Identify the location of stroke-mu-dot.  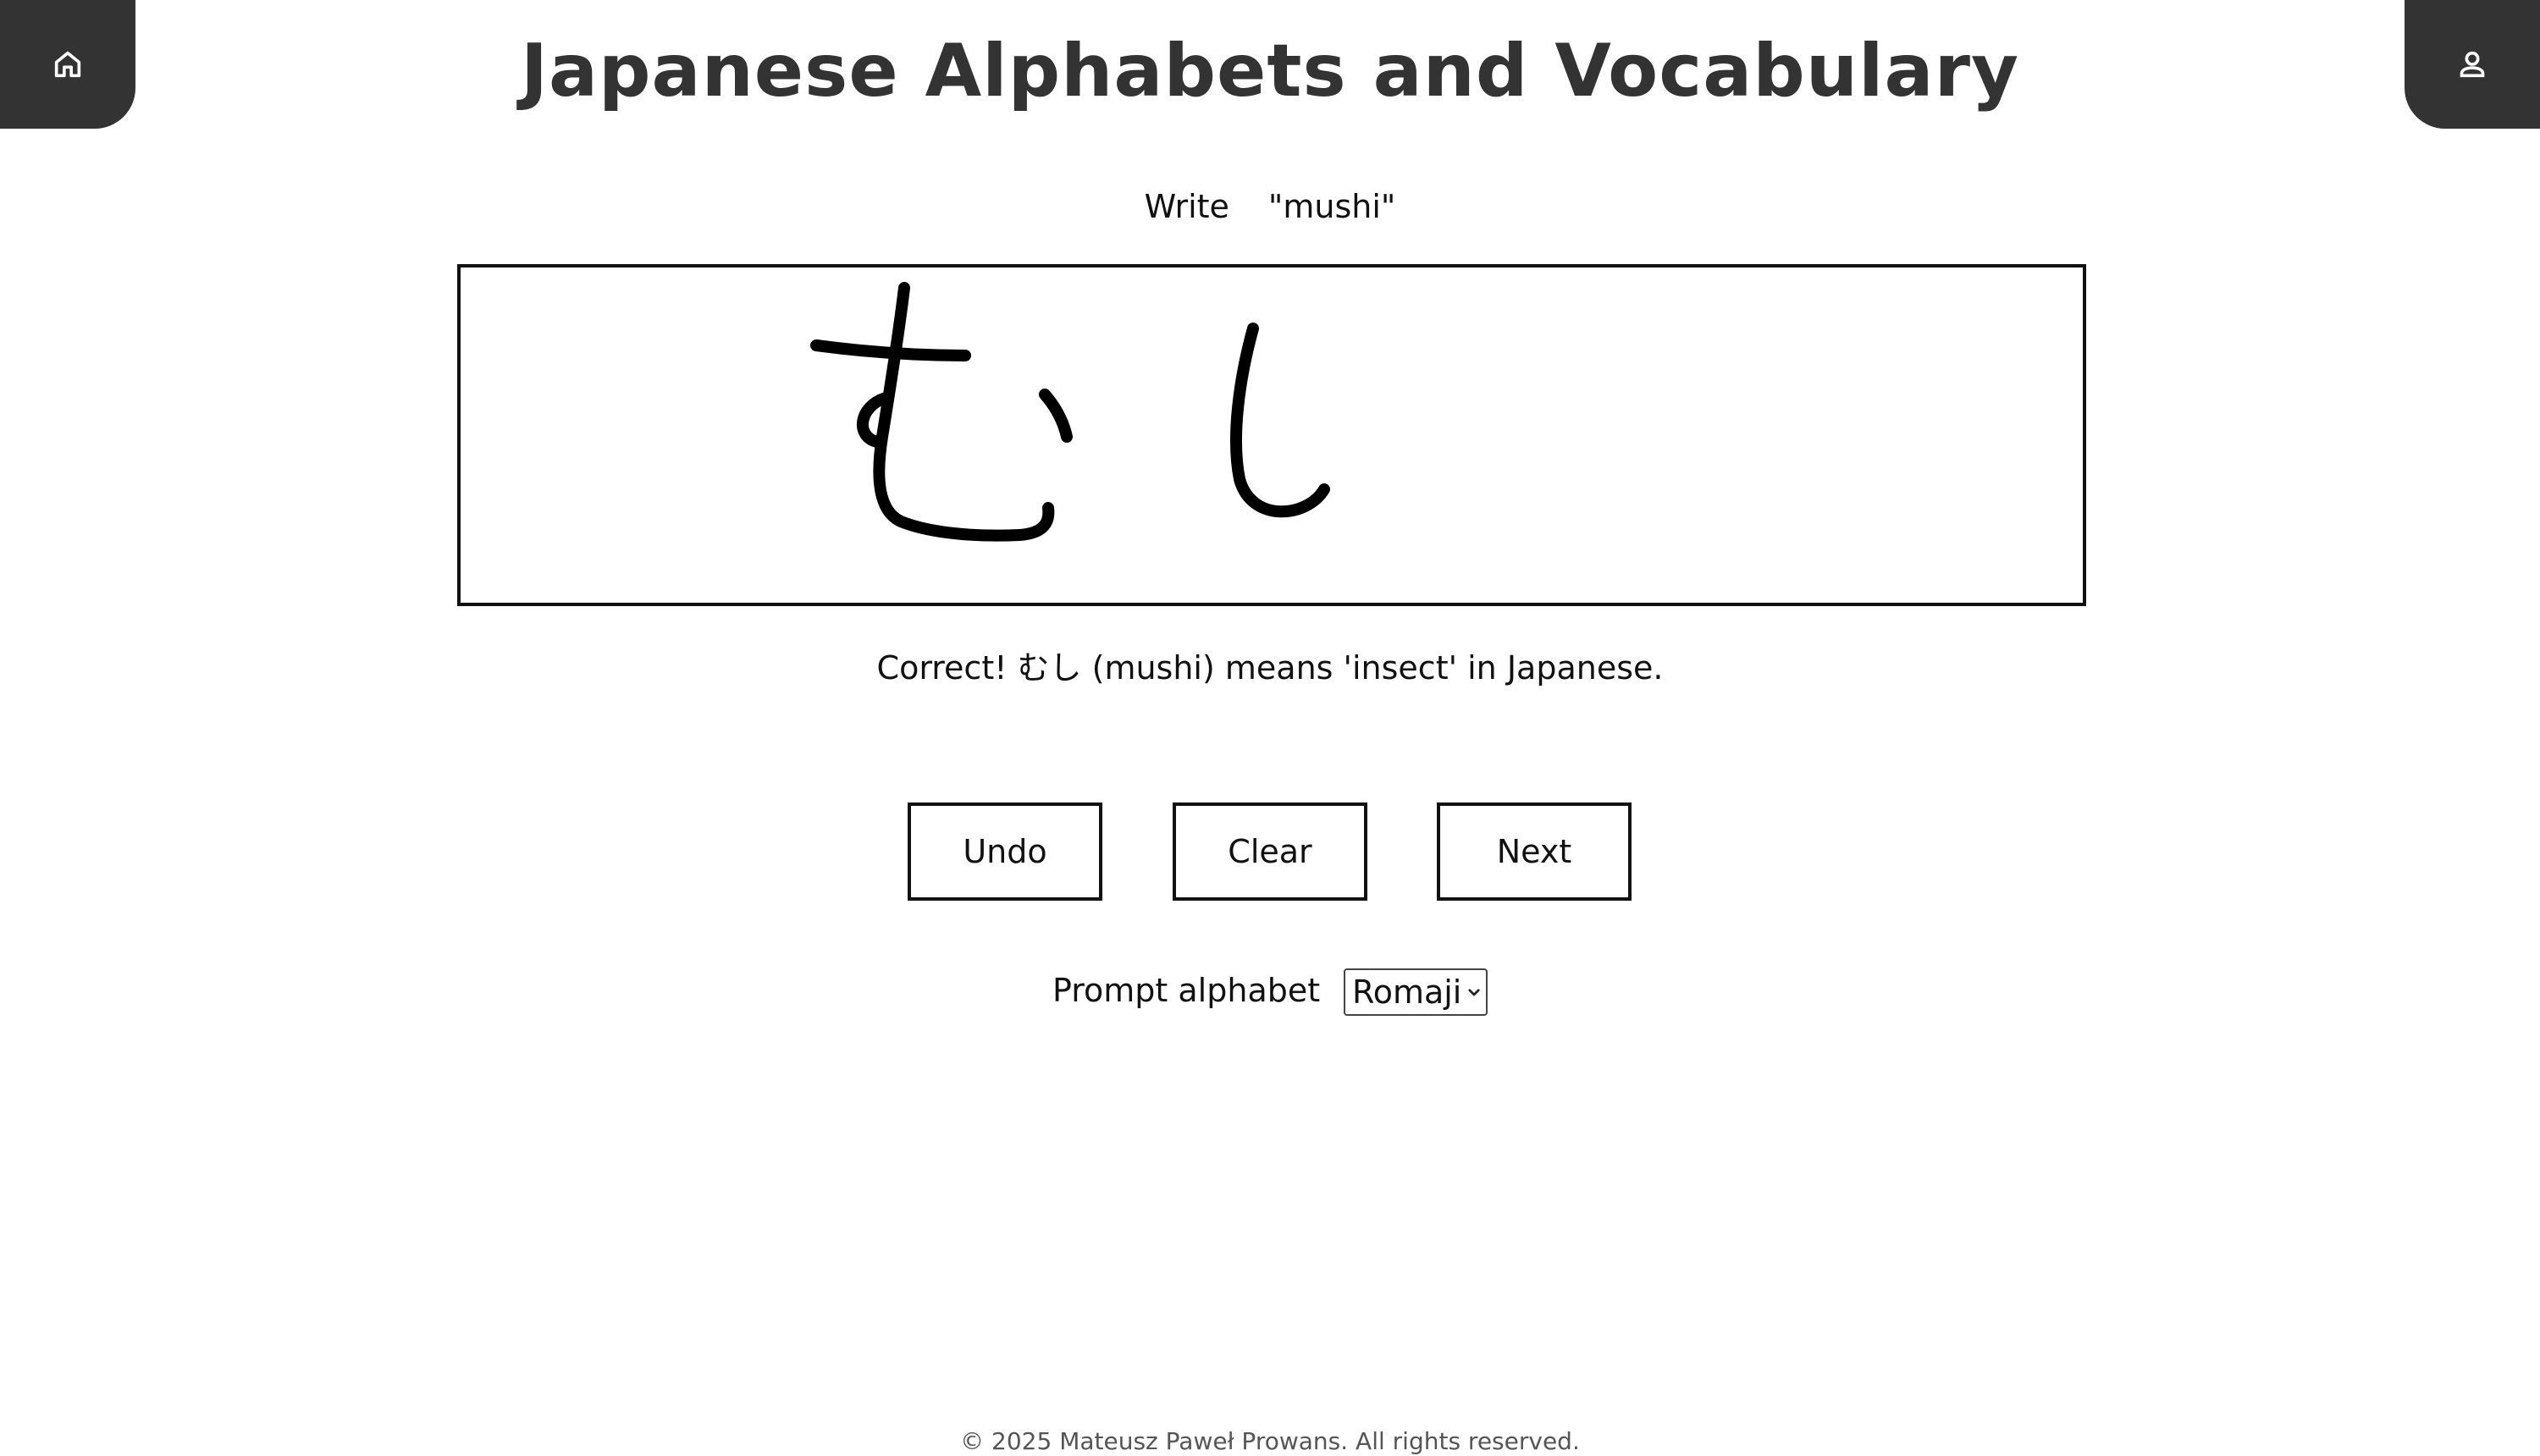
(1056, 416).